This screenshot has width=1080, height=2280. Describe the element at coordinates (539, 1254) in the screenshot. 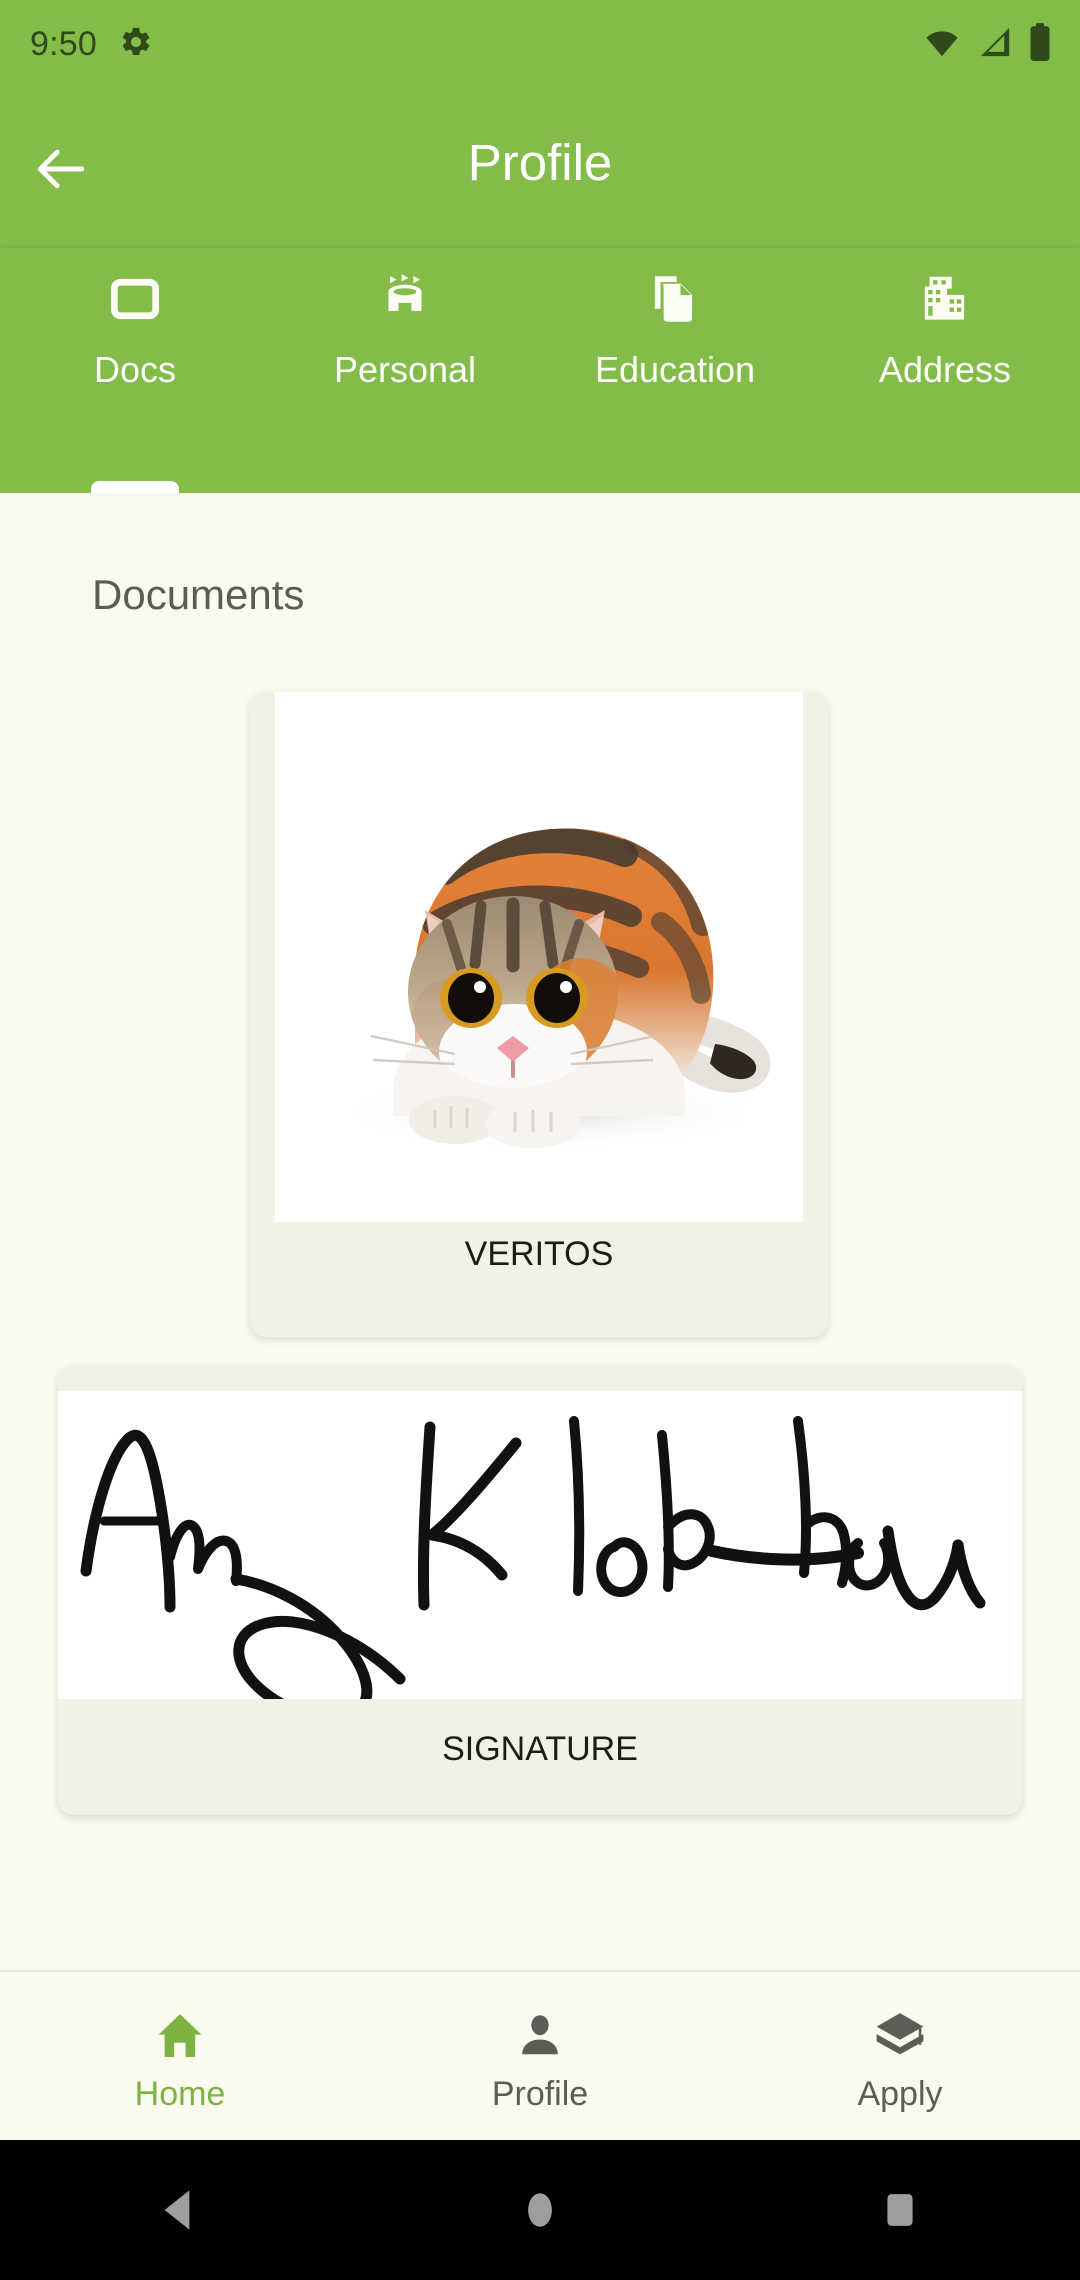

I see `document-label: VERITOS` at that location.